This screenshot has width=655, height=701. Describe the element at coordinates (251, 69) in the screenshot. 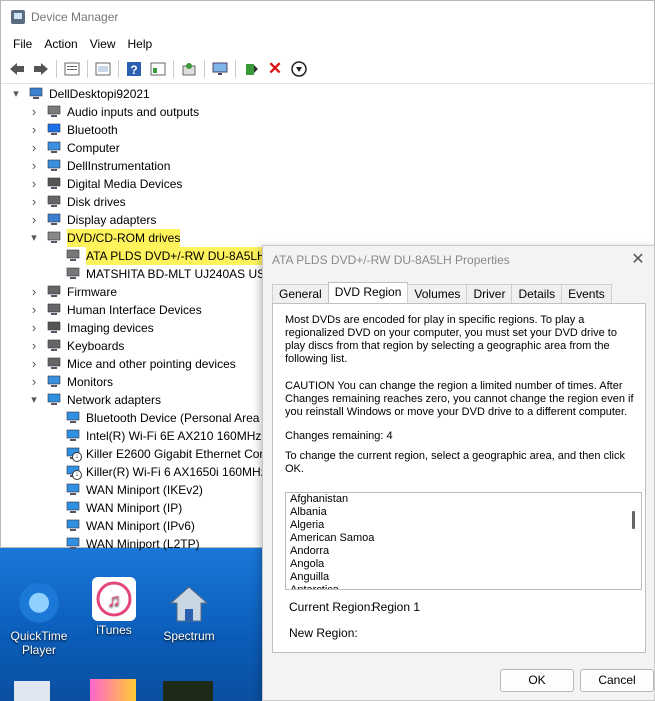

I see `enable-icon` at that location.